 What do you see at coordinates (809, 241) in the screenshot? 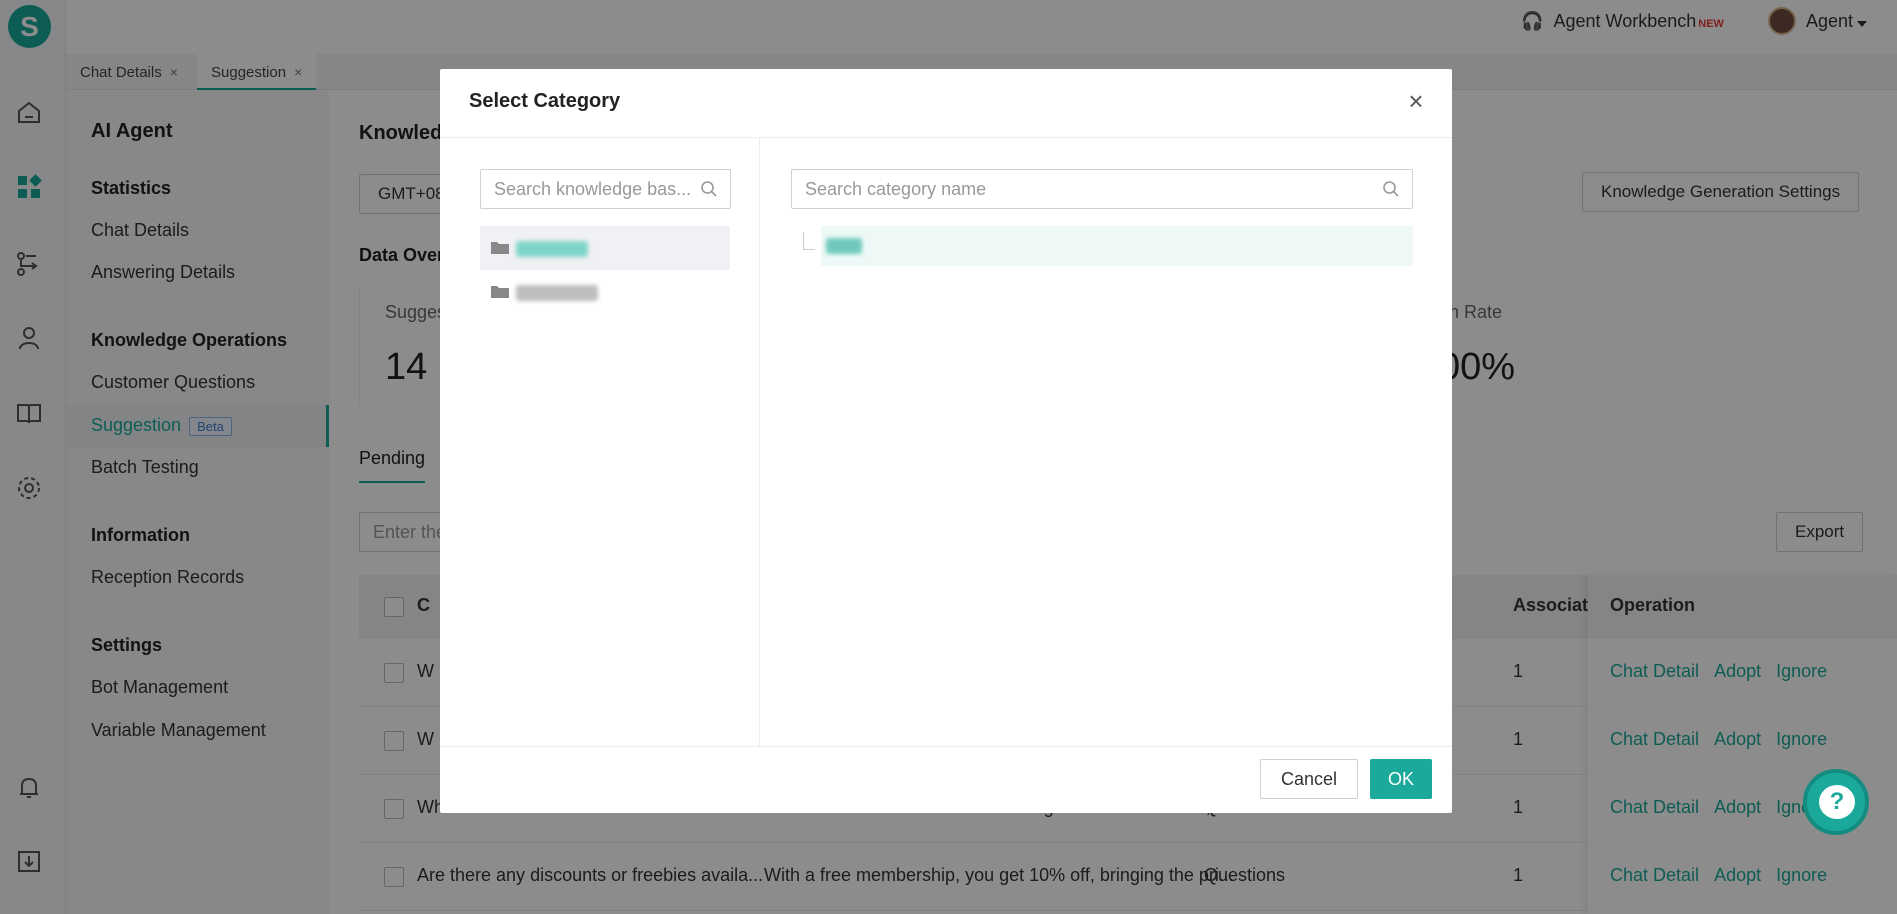
I see `tree-connector` at bounding box center [809, 241].